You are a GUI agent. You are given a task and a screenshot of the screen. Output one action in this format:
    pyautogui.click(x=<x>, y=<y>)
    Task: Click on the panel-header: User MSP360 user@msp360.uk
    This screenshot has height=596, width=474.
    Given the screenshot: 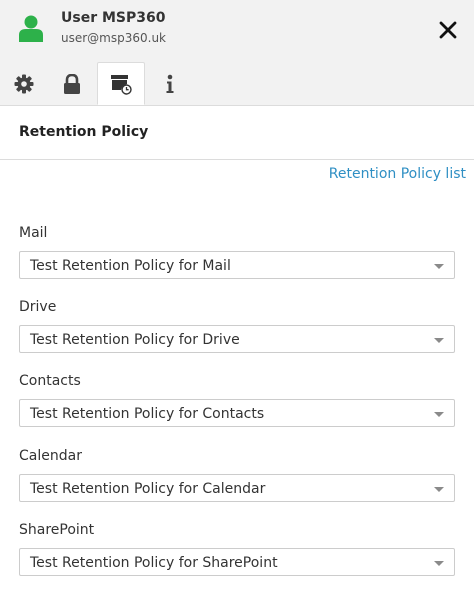 What is the action you would take?
    pyautogui.click(x=237, y=31)
    